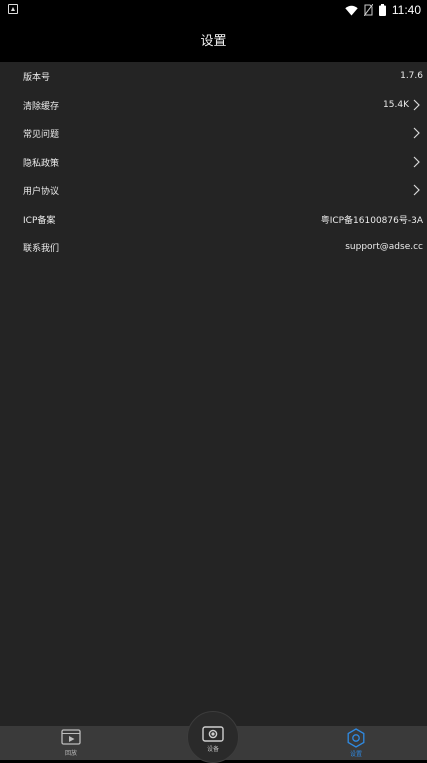 The height and width of the screenshot is (763, 427). I want to click on header: 设置, so click(213, 41).